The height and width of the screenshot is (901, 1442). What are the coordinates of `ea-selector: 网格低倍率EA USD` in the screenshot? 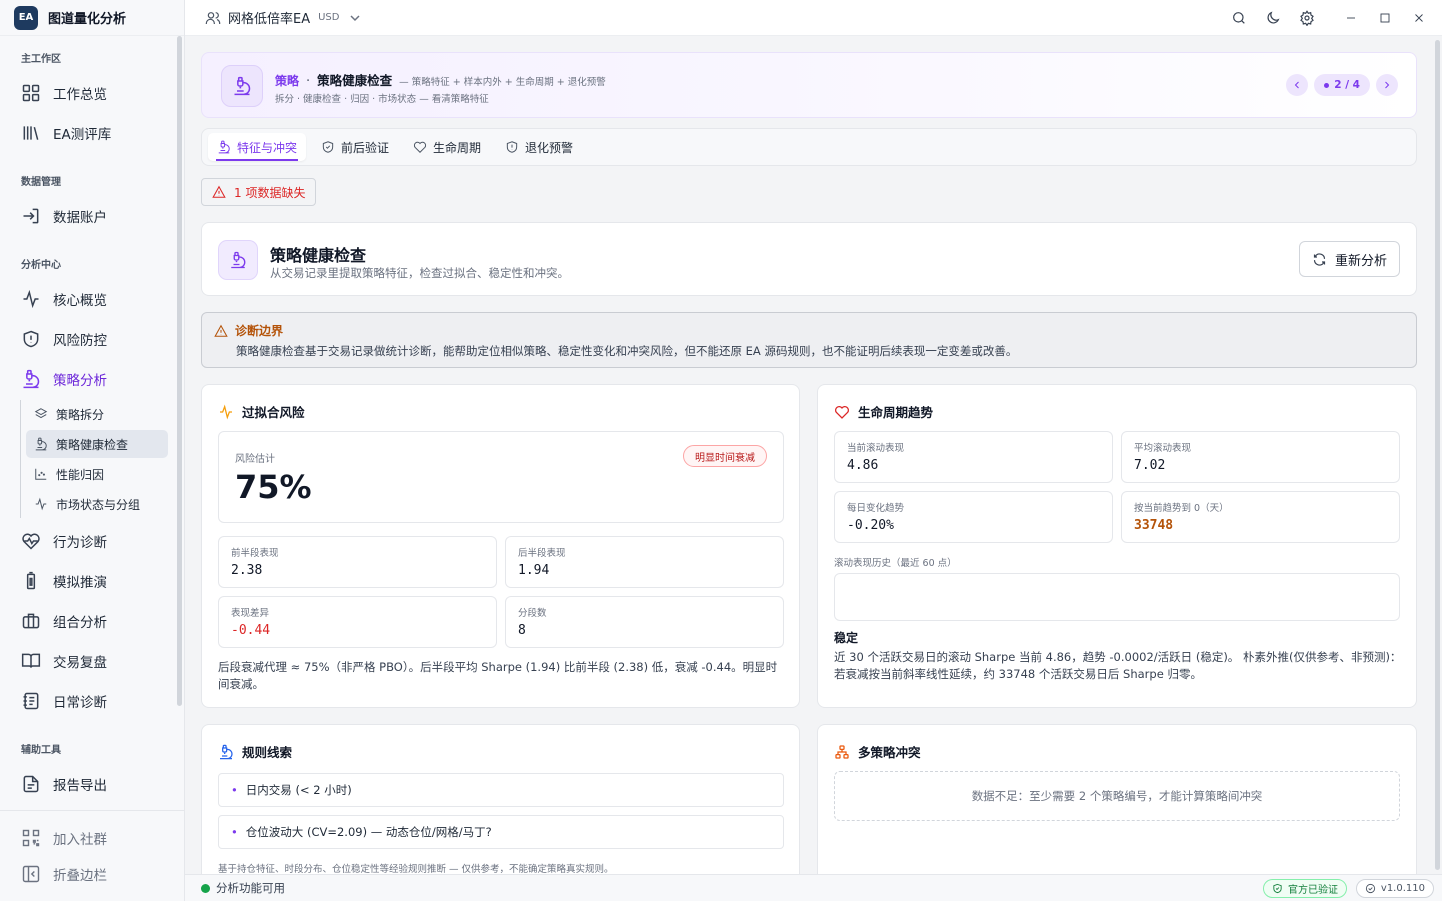 It's located at (287, 17).